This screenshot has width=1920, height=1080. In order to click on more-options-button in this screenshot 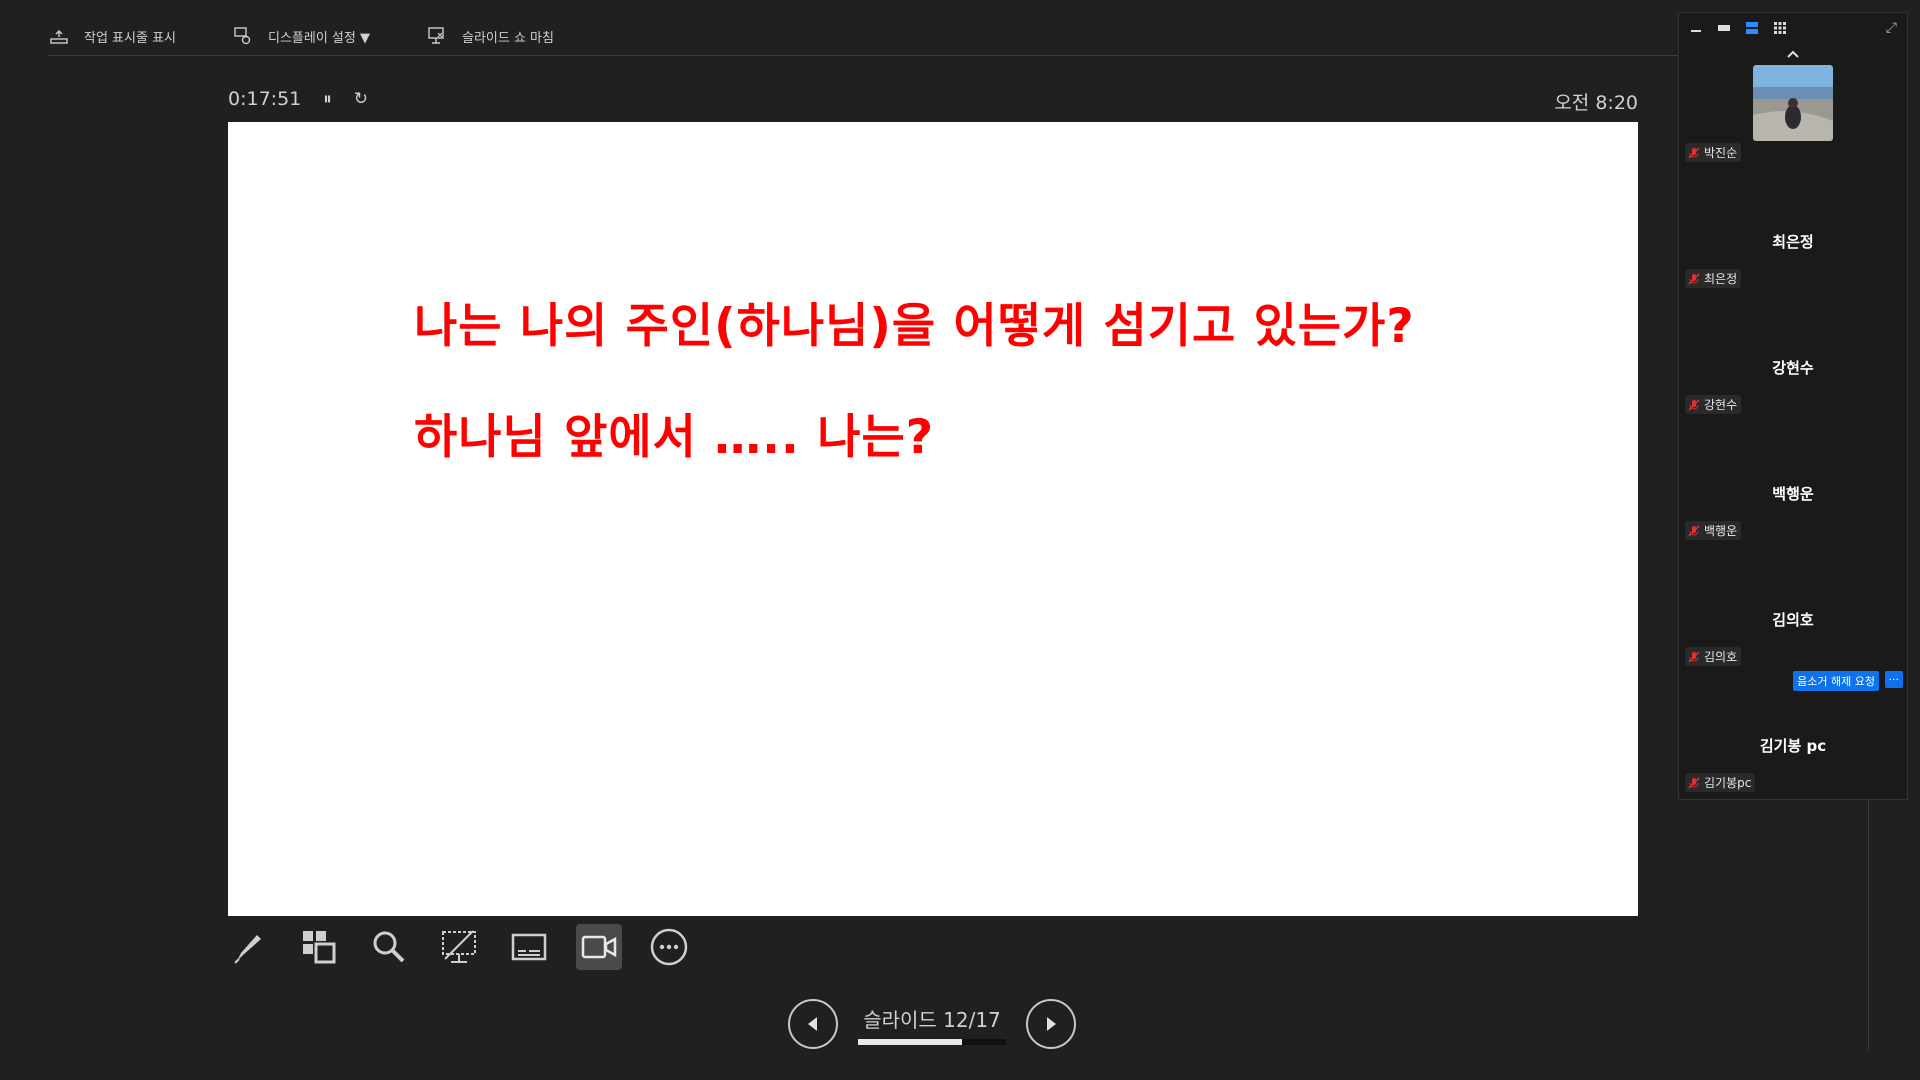, I will do `click(669, 947)`.